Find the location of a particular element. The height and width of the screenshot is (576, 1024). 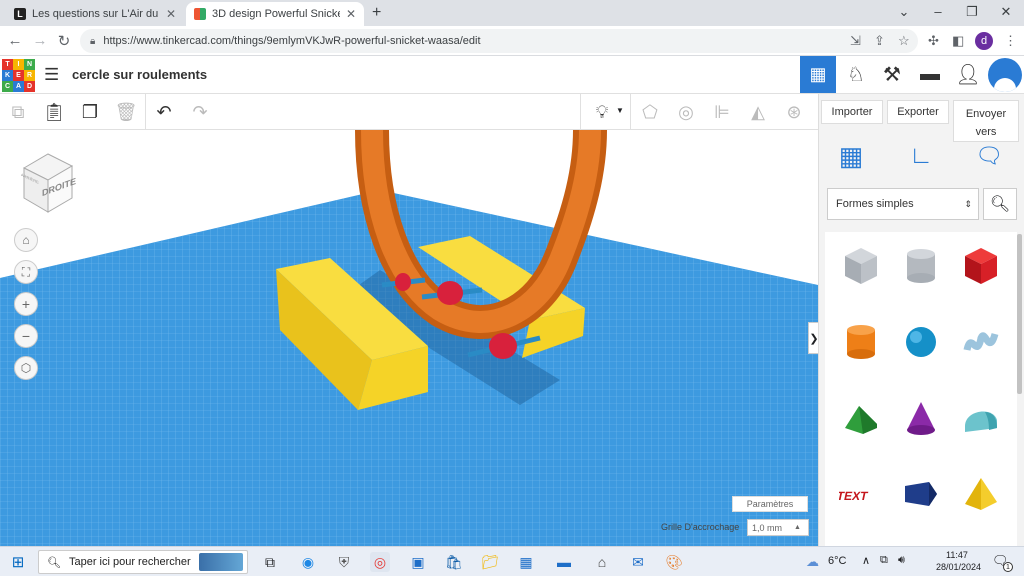

side-panel-icon: ◧ is located at coordinates (958, 41).